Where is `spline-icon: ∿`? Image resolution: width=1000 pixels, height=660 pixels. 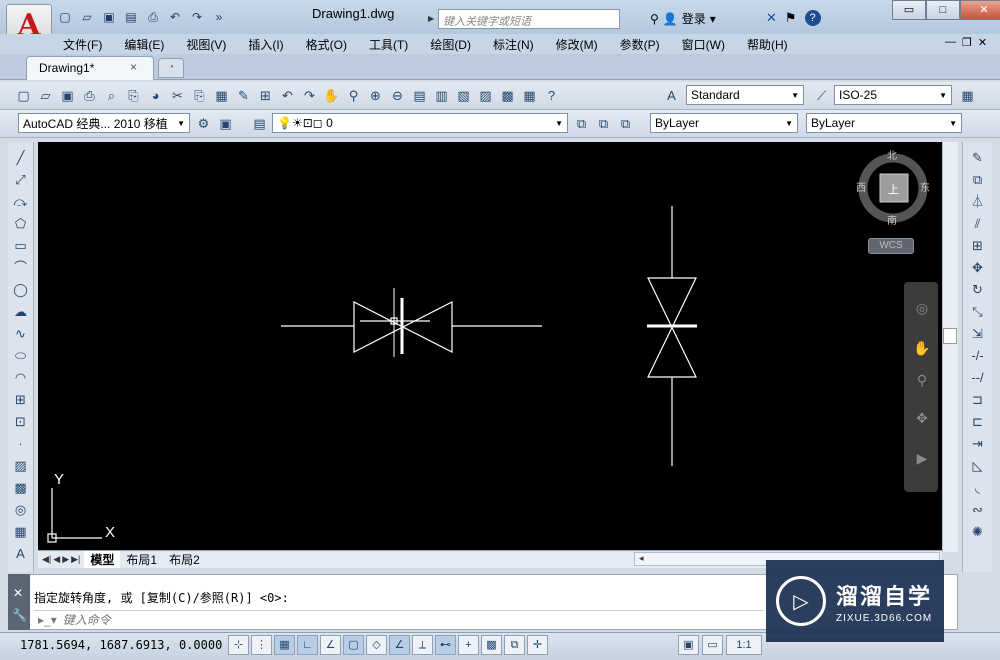
spline-icon: ∿ is located at coordinates (21, 333).